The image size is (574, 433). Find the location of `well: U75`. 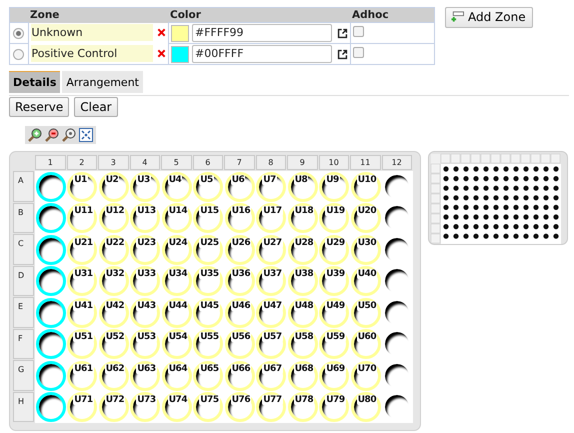

well: U75 is located at coordinates (208, 407).